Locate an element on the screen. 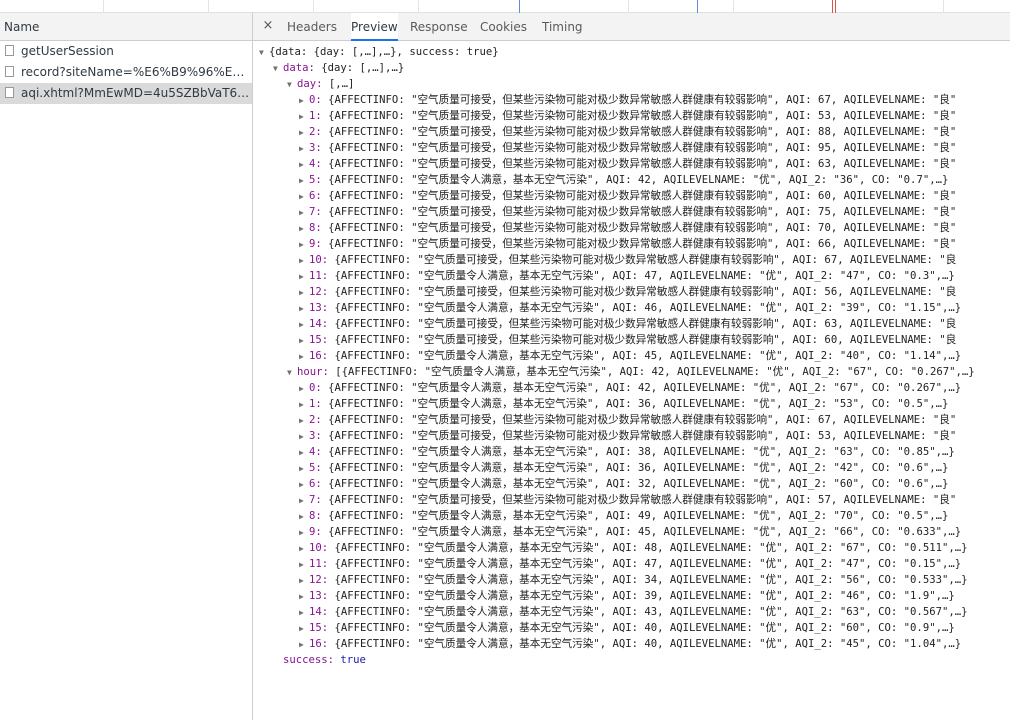  timeline-load-marker is located at coordinates (832, 6).